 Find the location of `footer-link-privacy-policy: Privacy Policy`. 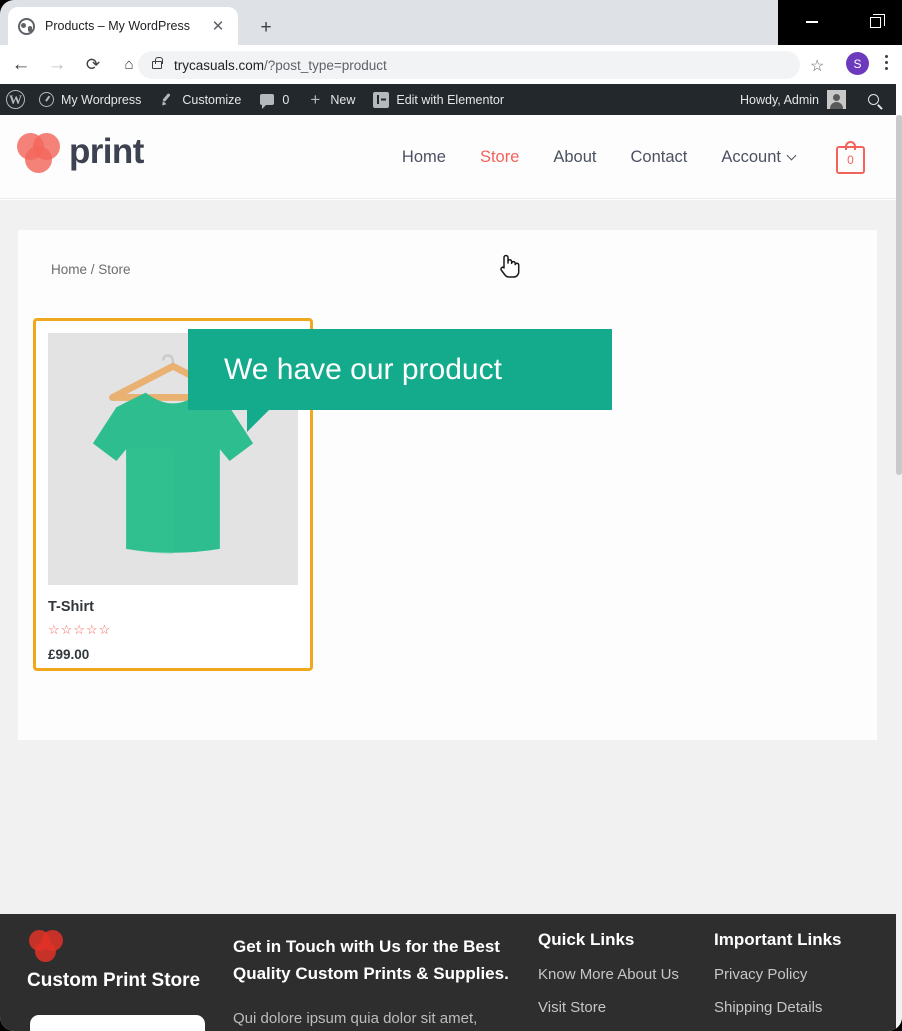

footer-link-privacy-policy: Privacy Policy is located at coordinates (779, 974).